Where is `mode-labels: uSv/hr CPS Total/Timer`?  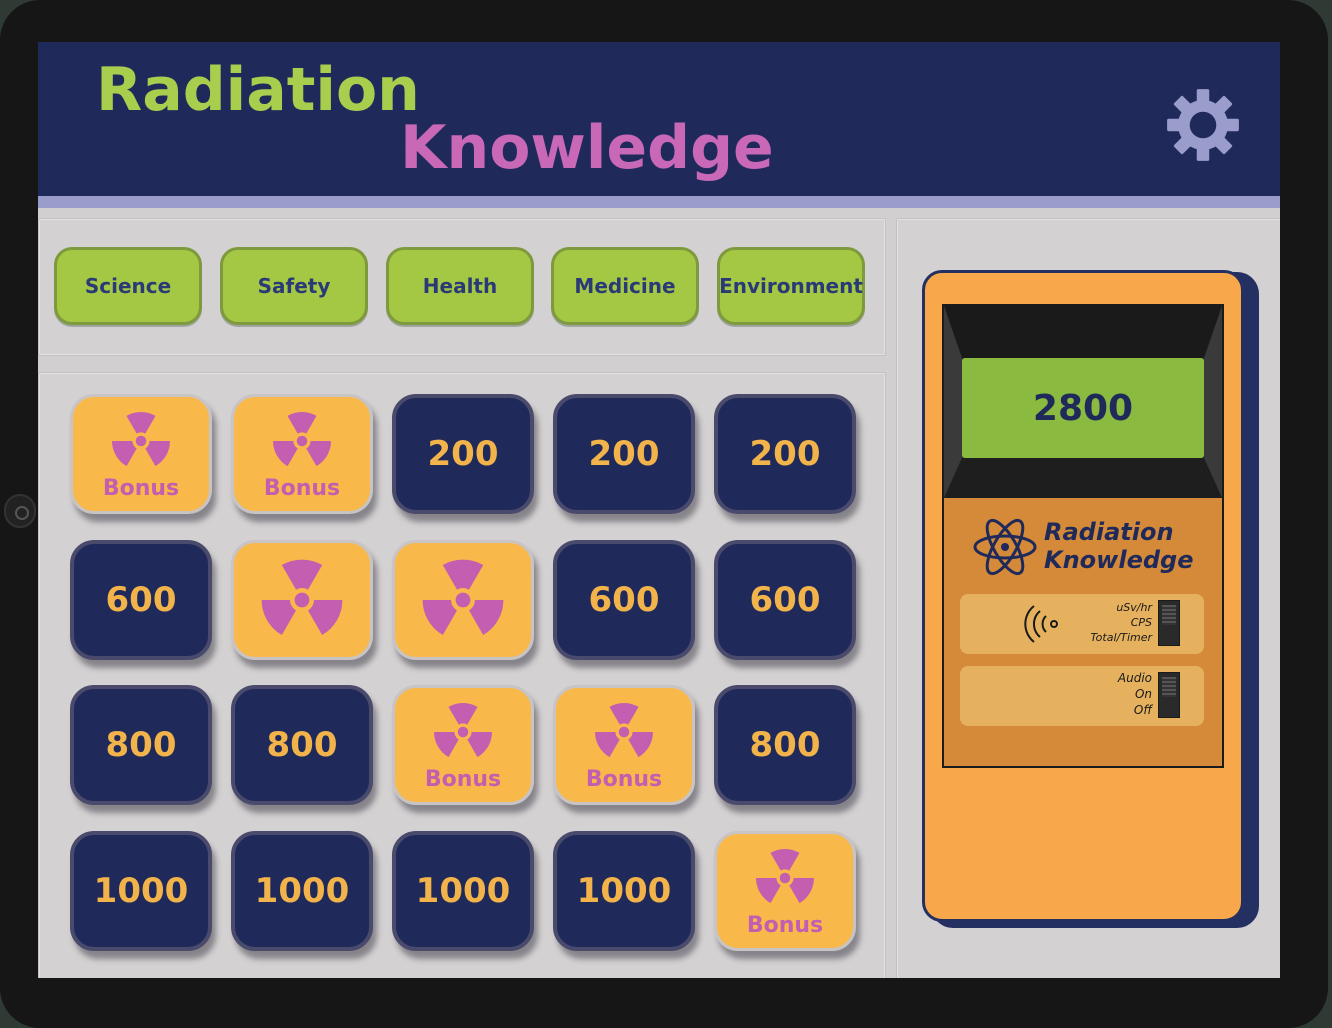
mode-labels: uSv/hr CPS Total/Timer is located at coordinates (1121, 622).